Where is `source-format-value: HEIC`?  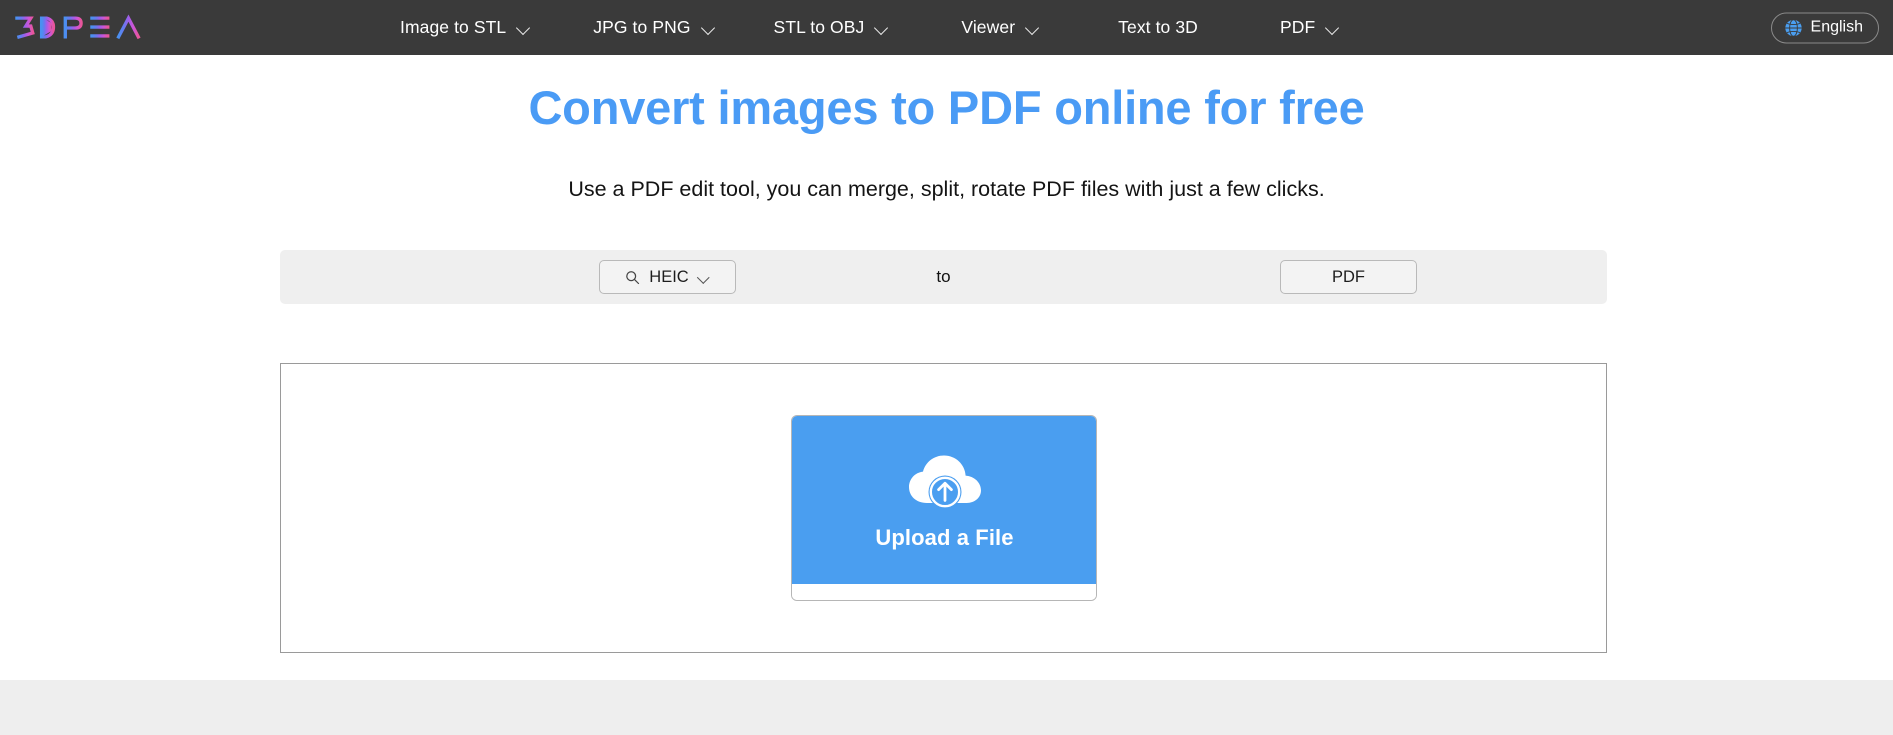 source-format-value: HEIC is located at coordinates (669, 276).